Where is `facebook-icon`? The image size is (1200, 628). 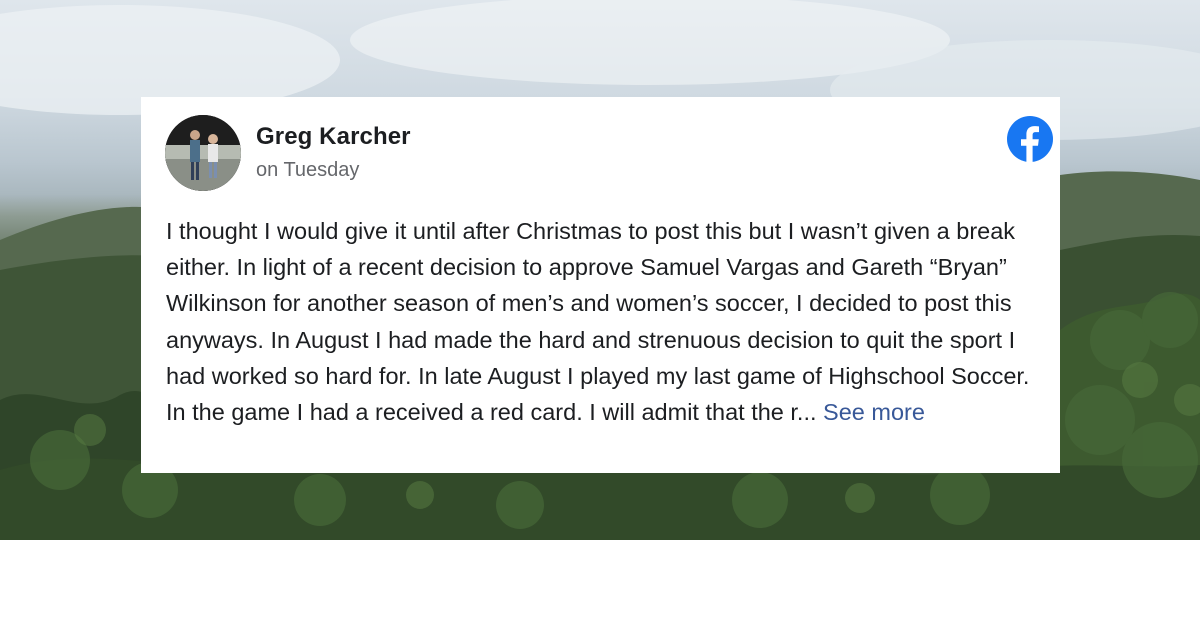
facebook-icon is located at coordinates (1030, 139).